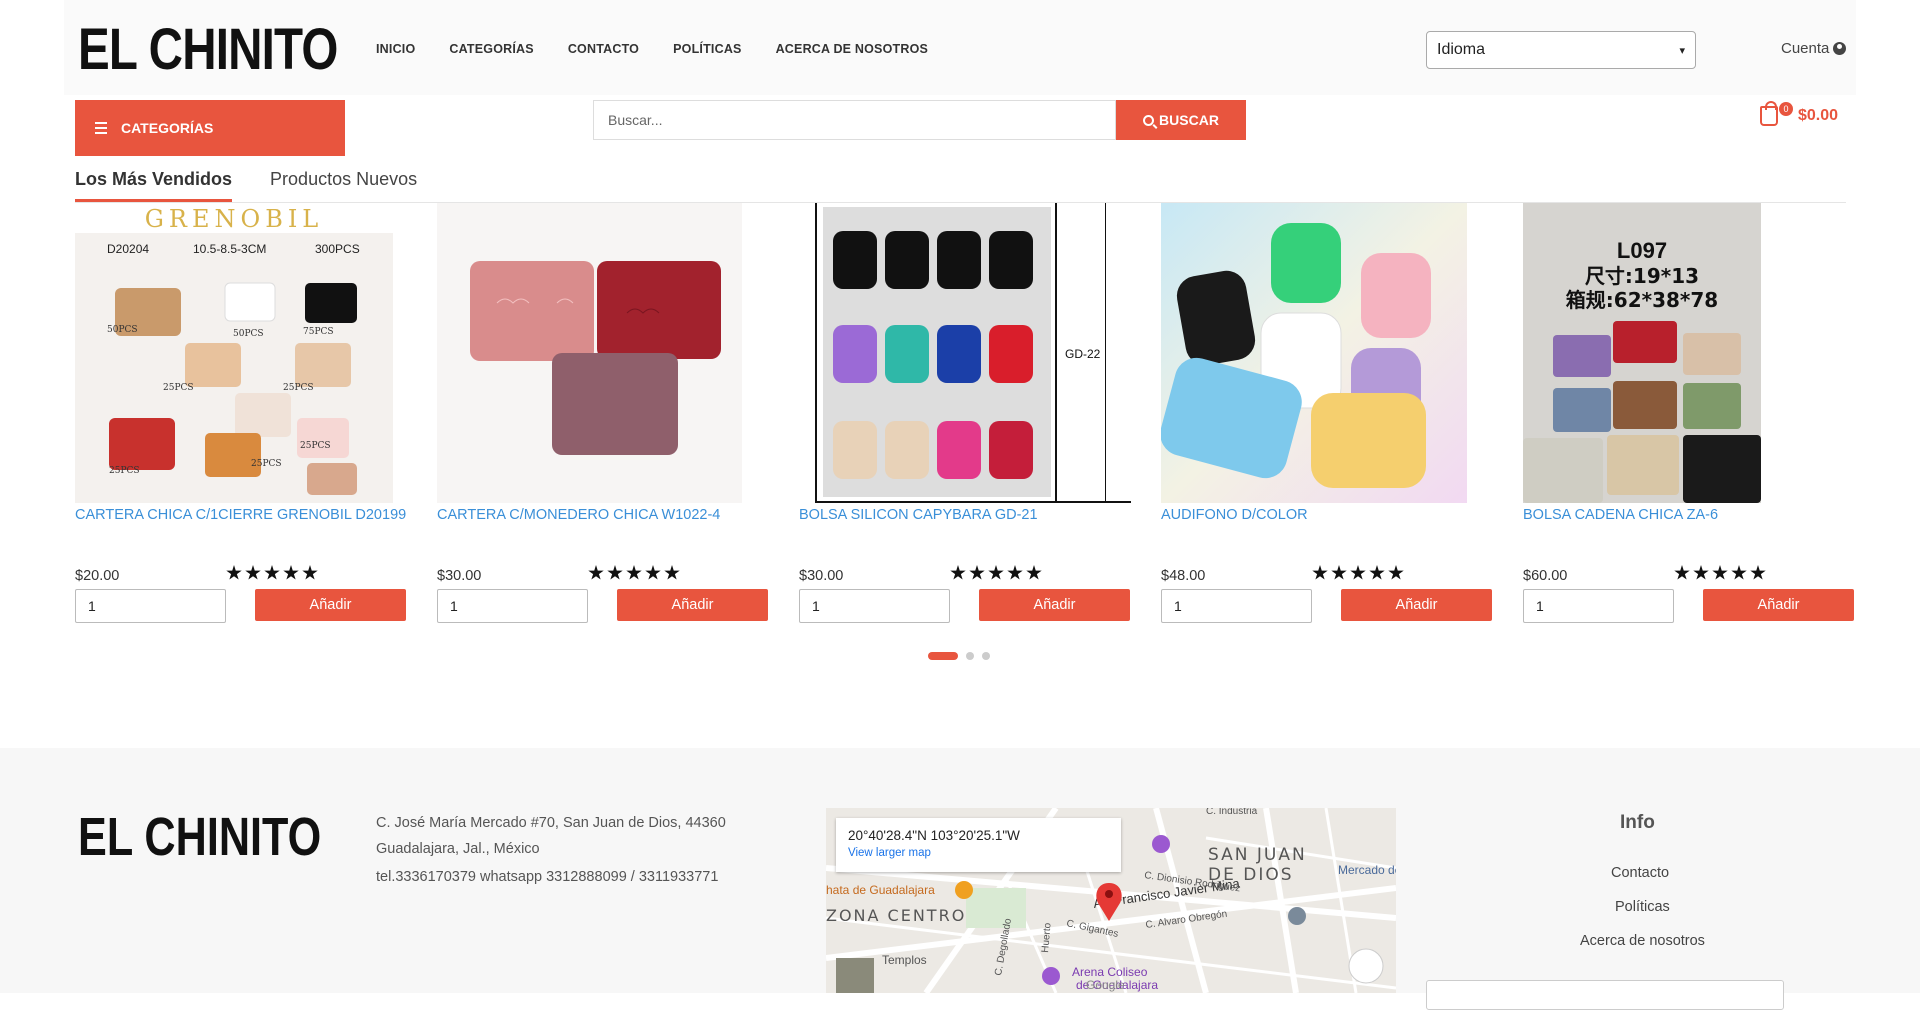 The image size is (1920, 1010). I want to click on view-larger-map-link: View larger map, so click(978, 853).